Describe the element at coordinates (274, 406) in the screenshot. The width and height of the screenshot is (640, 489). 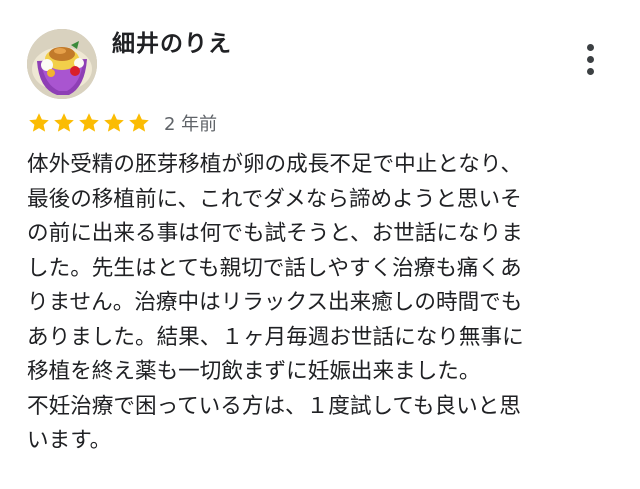
I see `review-text-line: 不妊治療で困っている方は、１度試しても良いと思` at that location.